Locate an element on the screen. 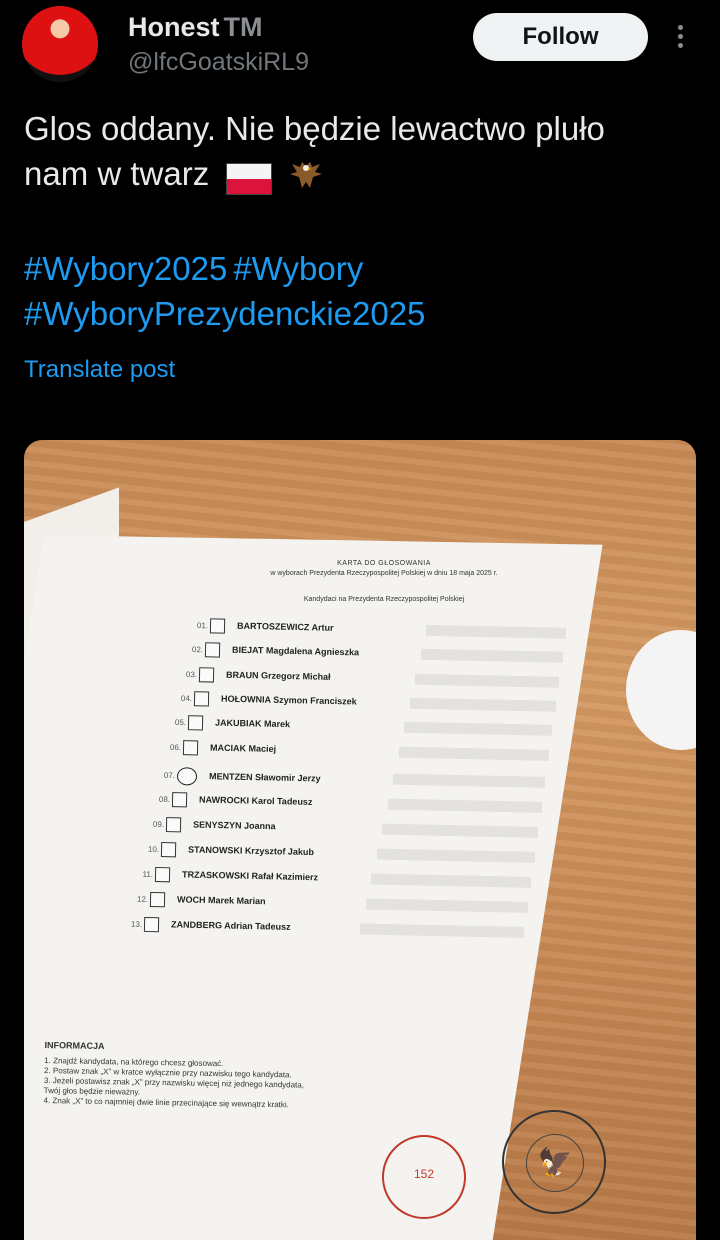  post-text-line2: nam w twarz is located at coordinates (359, 175).